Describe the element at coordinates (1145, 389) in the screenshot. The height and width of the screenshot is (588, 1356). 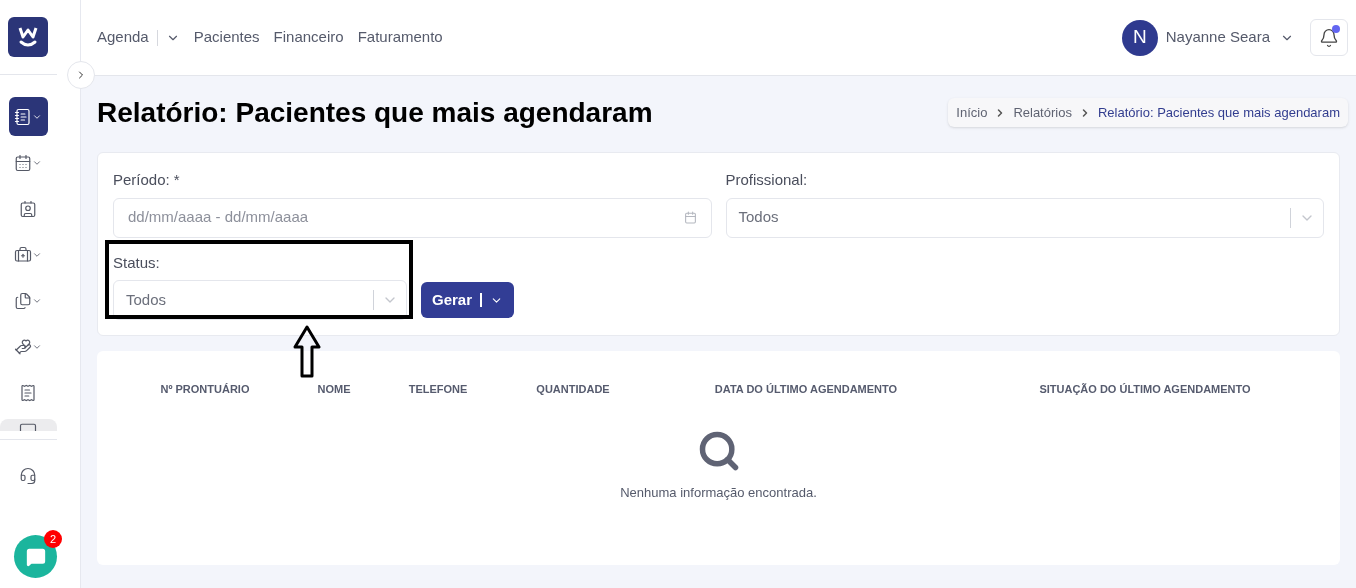
I see `column-header: SITUAÇÃO DO ÚLTIMO AGENDAMENTO` at that location.